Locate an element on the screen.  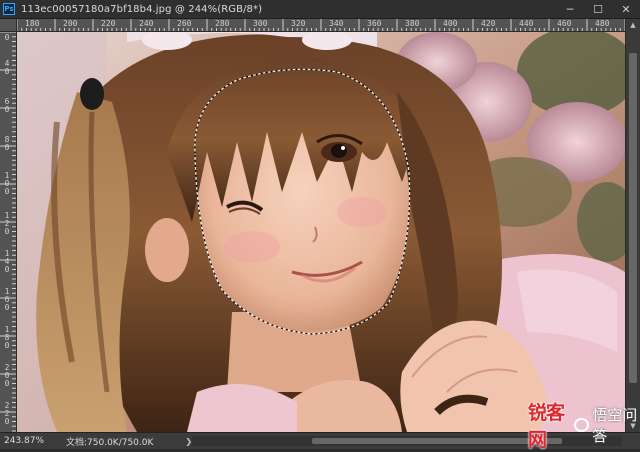
watermark-brand: 锐客网 is located at coordinates (546, 426).